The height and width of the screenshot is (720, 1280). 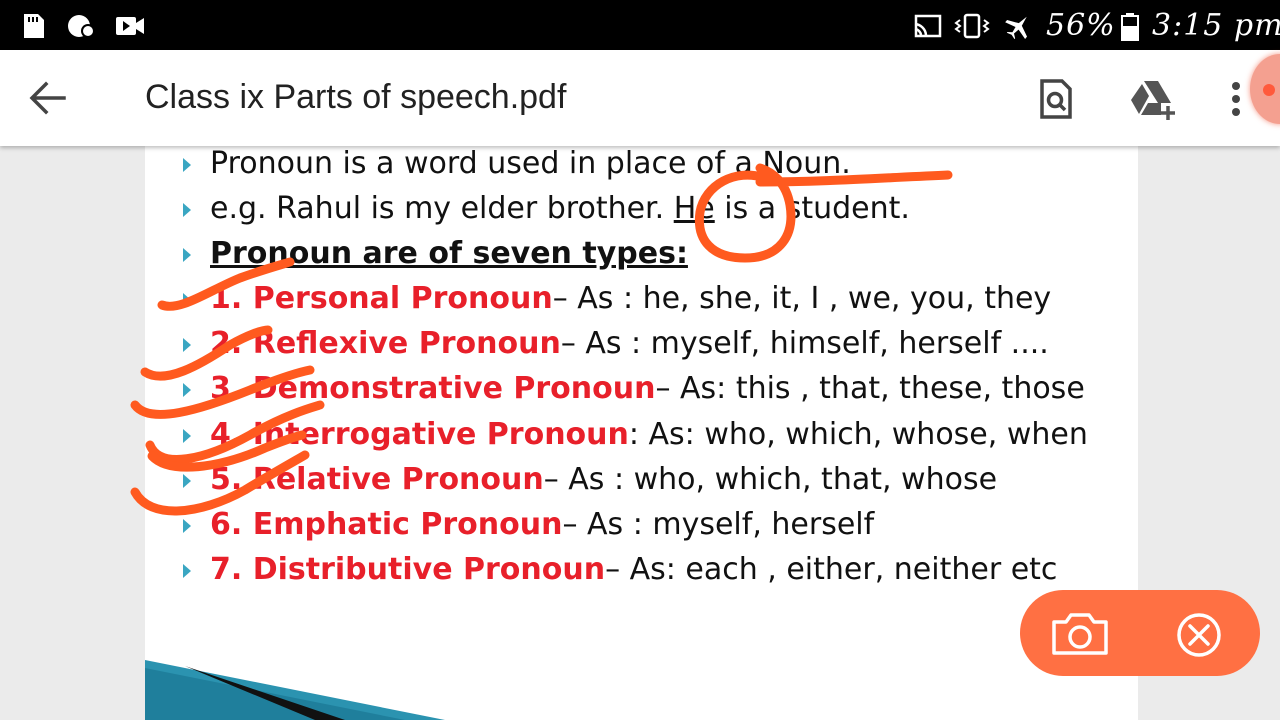 I want to click on app-toolbar: Class ix Parts of speech.pdf, so click(x=640, y=98).